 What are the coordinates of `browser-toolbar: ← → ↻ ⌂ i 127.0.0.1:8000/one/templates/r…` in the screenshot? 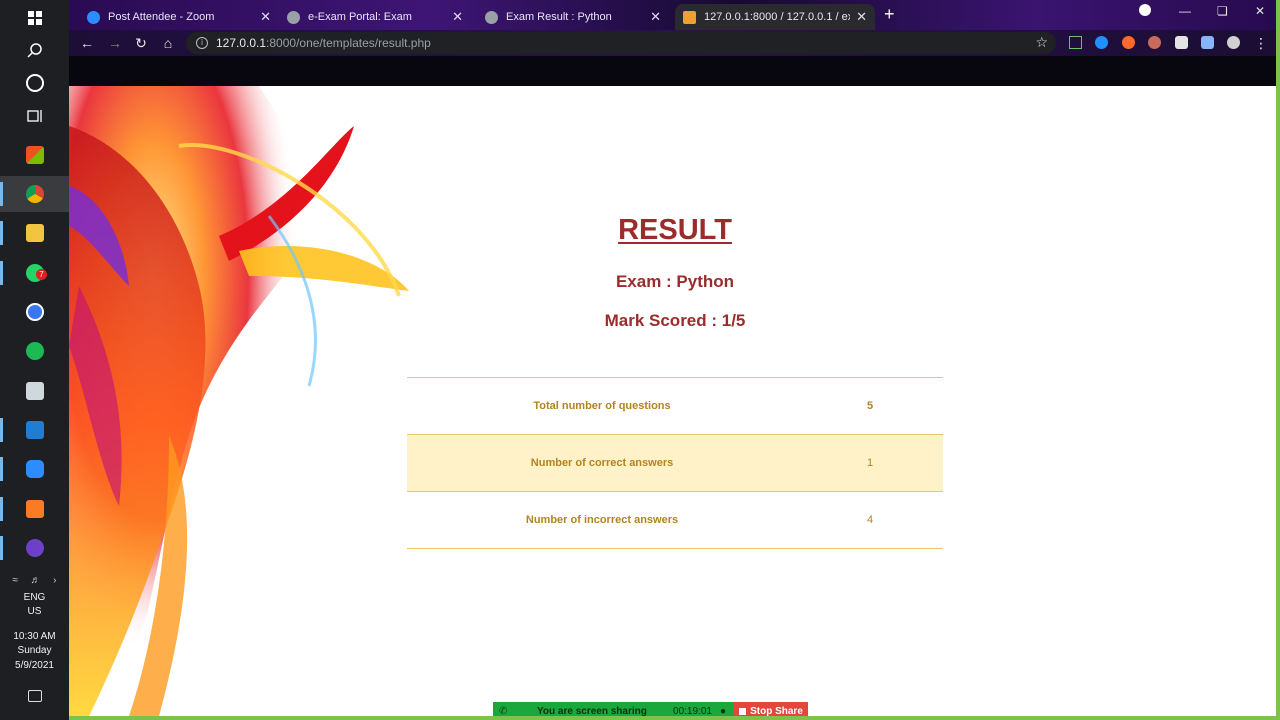 It's located at (674, 43).